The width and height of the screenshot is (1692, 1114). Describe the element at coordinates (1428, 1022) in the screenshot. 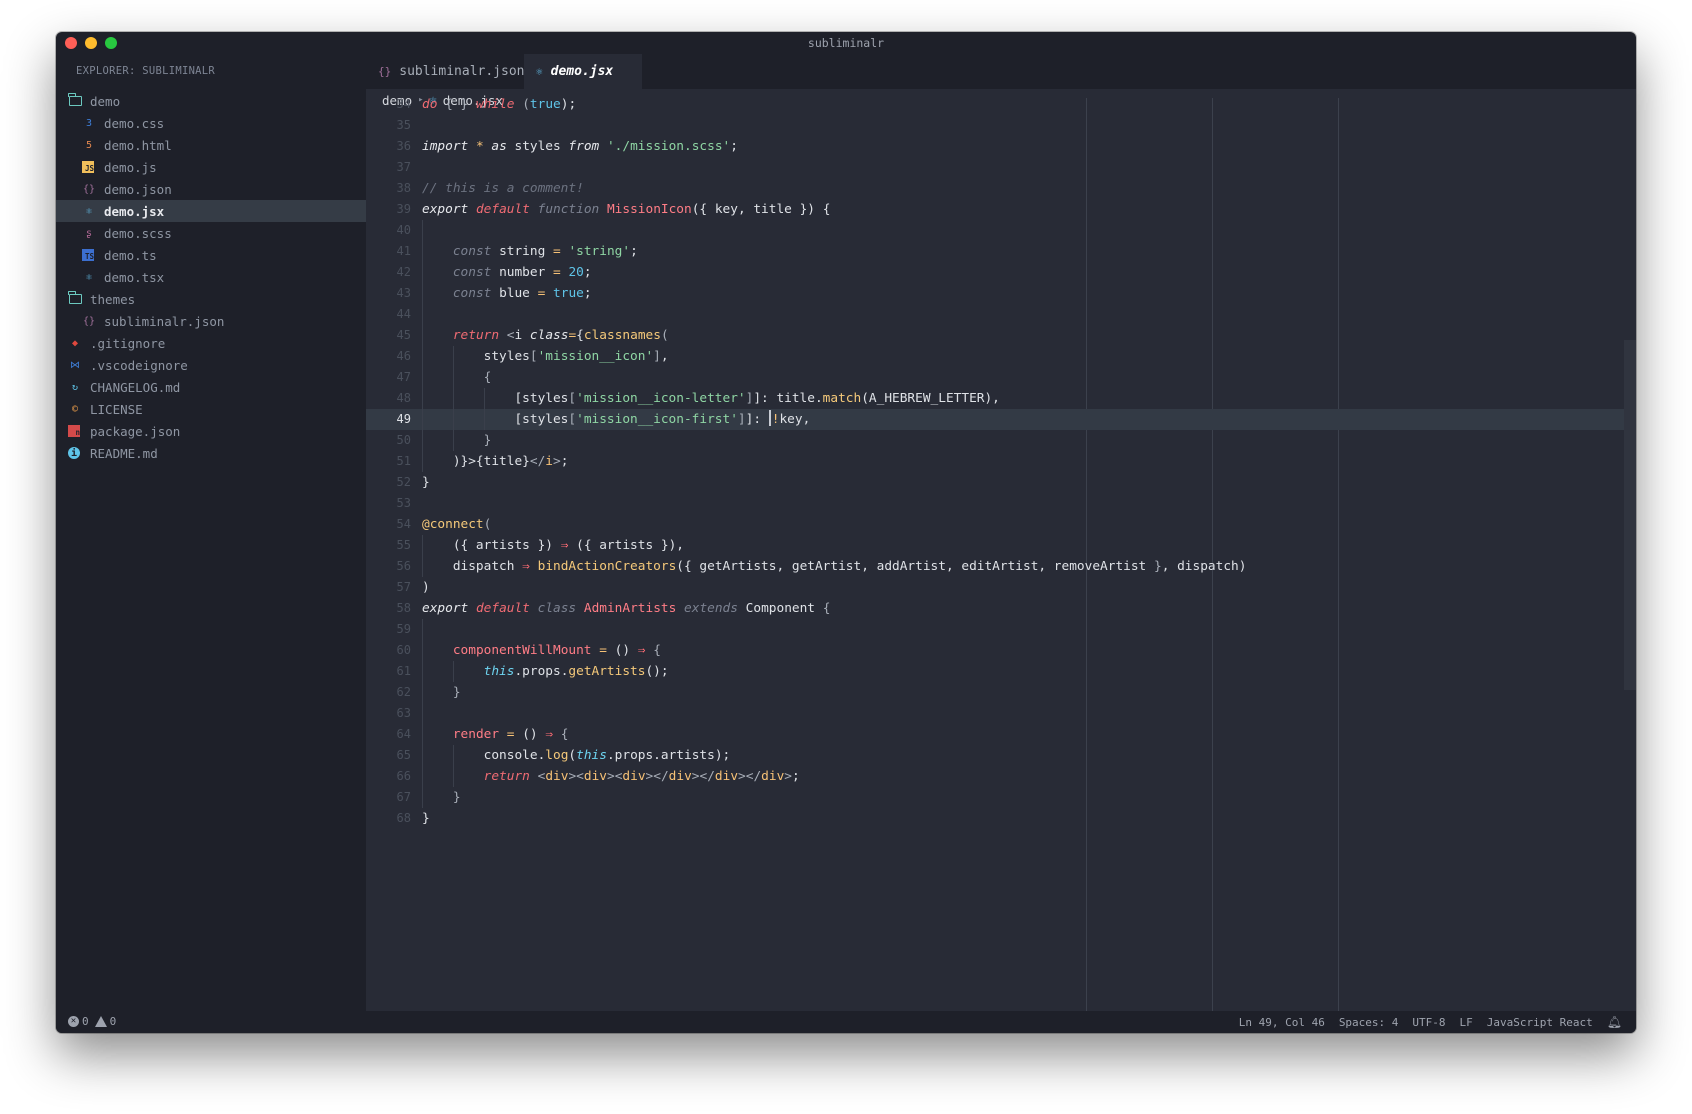

I see `encoding: UTF-8` at that location.